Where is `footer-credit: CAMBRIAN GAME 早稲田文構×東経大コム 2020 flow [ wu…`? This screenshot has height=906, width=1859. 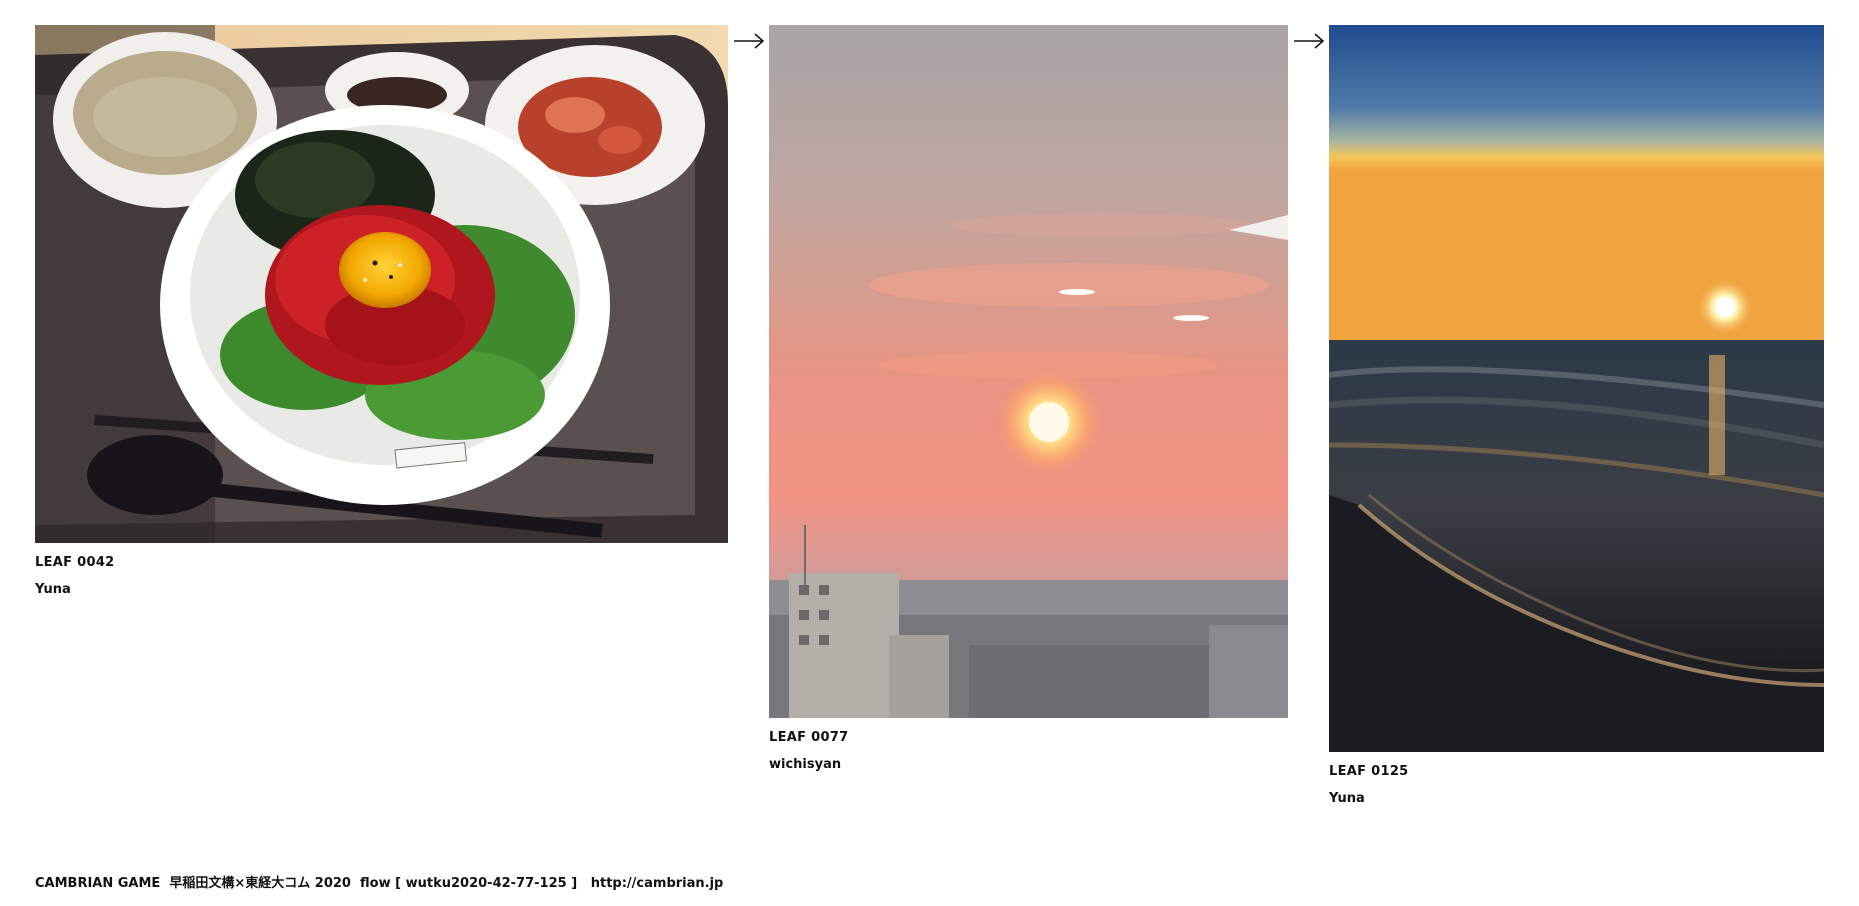 footer-credit: CAMBRIAN GAME 早稲田文構×東経大コム 2020 flow [ wu… is located at coordinates (379, 881).